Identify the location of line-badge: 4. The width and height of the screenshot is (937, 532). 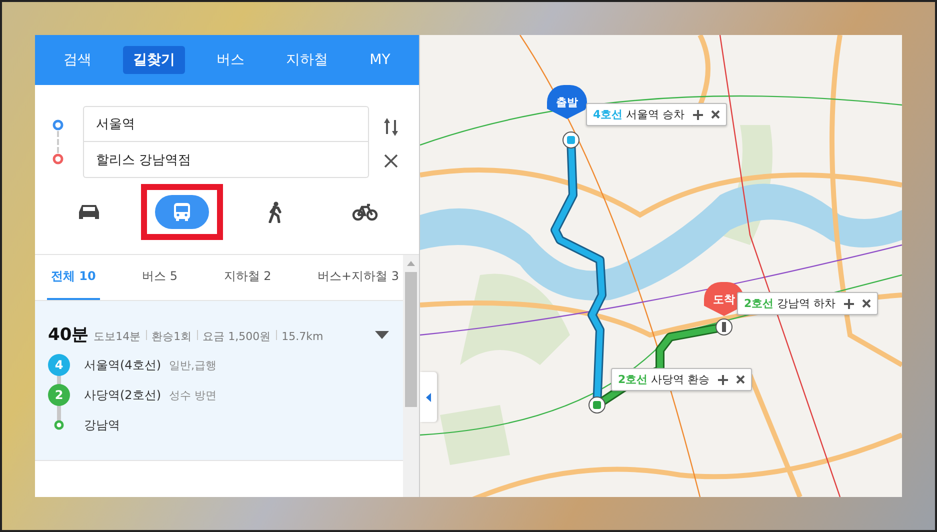
(59, 365).